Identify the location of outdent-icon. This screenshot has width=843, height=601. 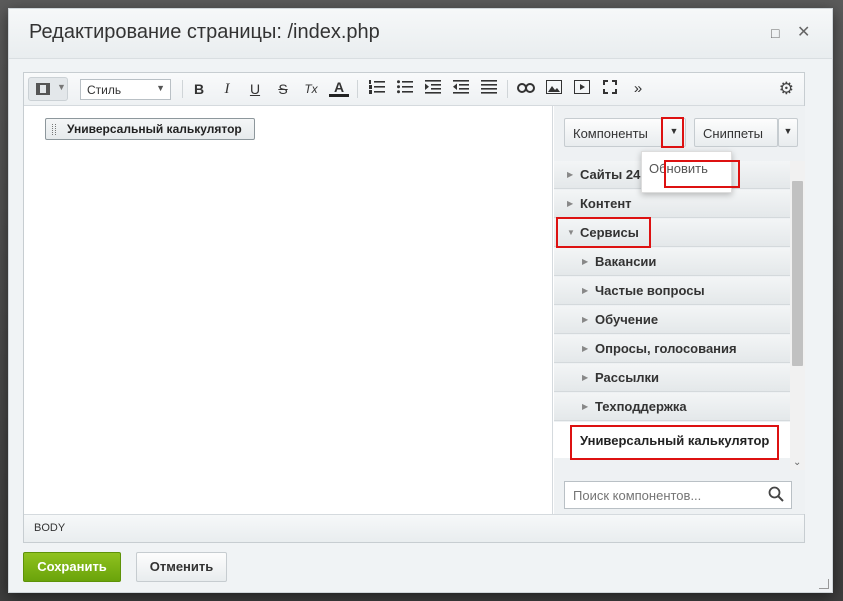
(461, 87).